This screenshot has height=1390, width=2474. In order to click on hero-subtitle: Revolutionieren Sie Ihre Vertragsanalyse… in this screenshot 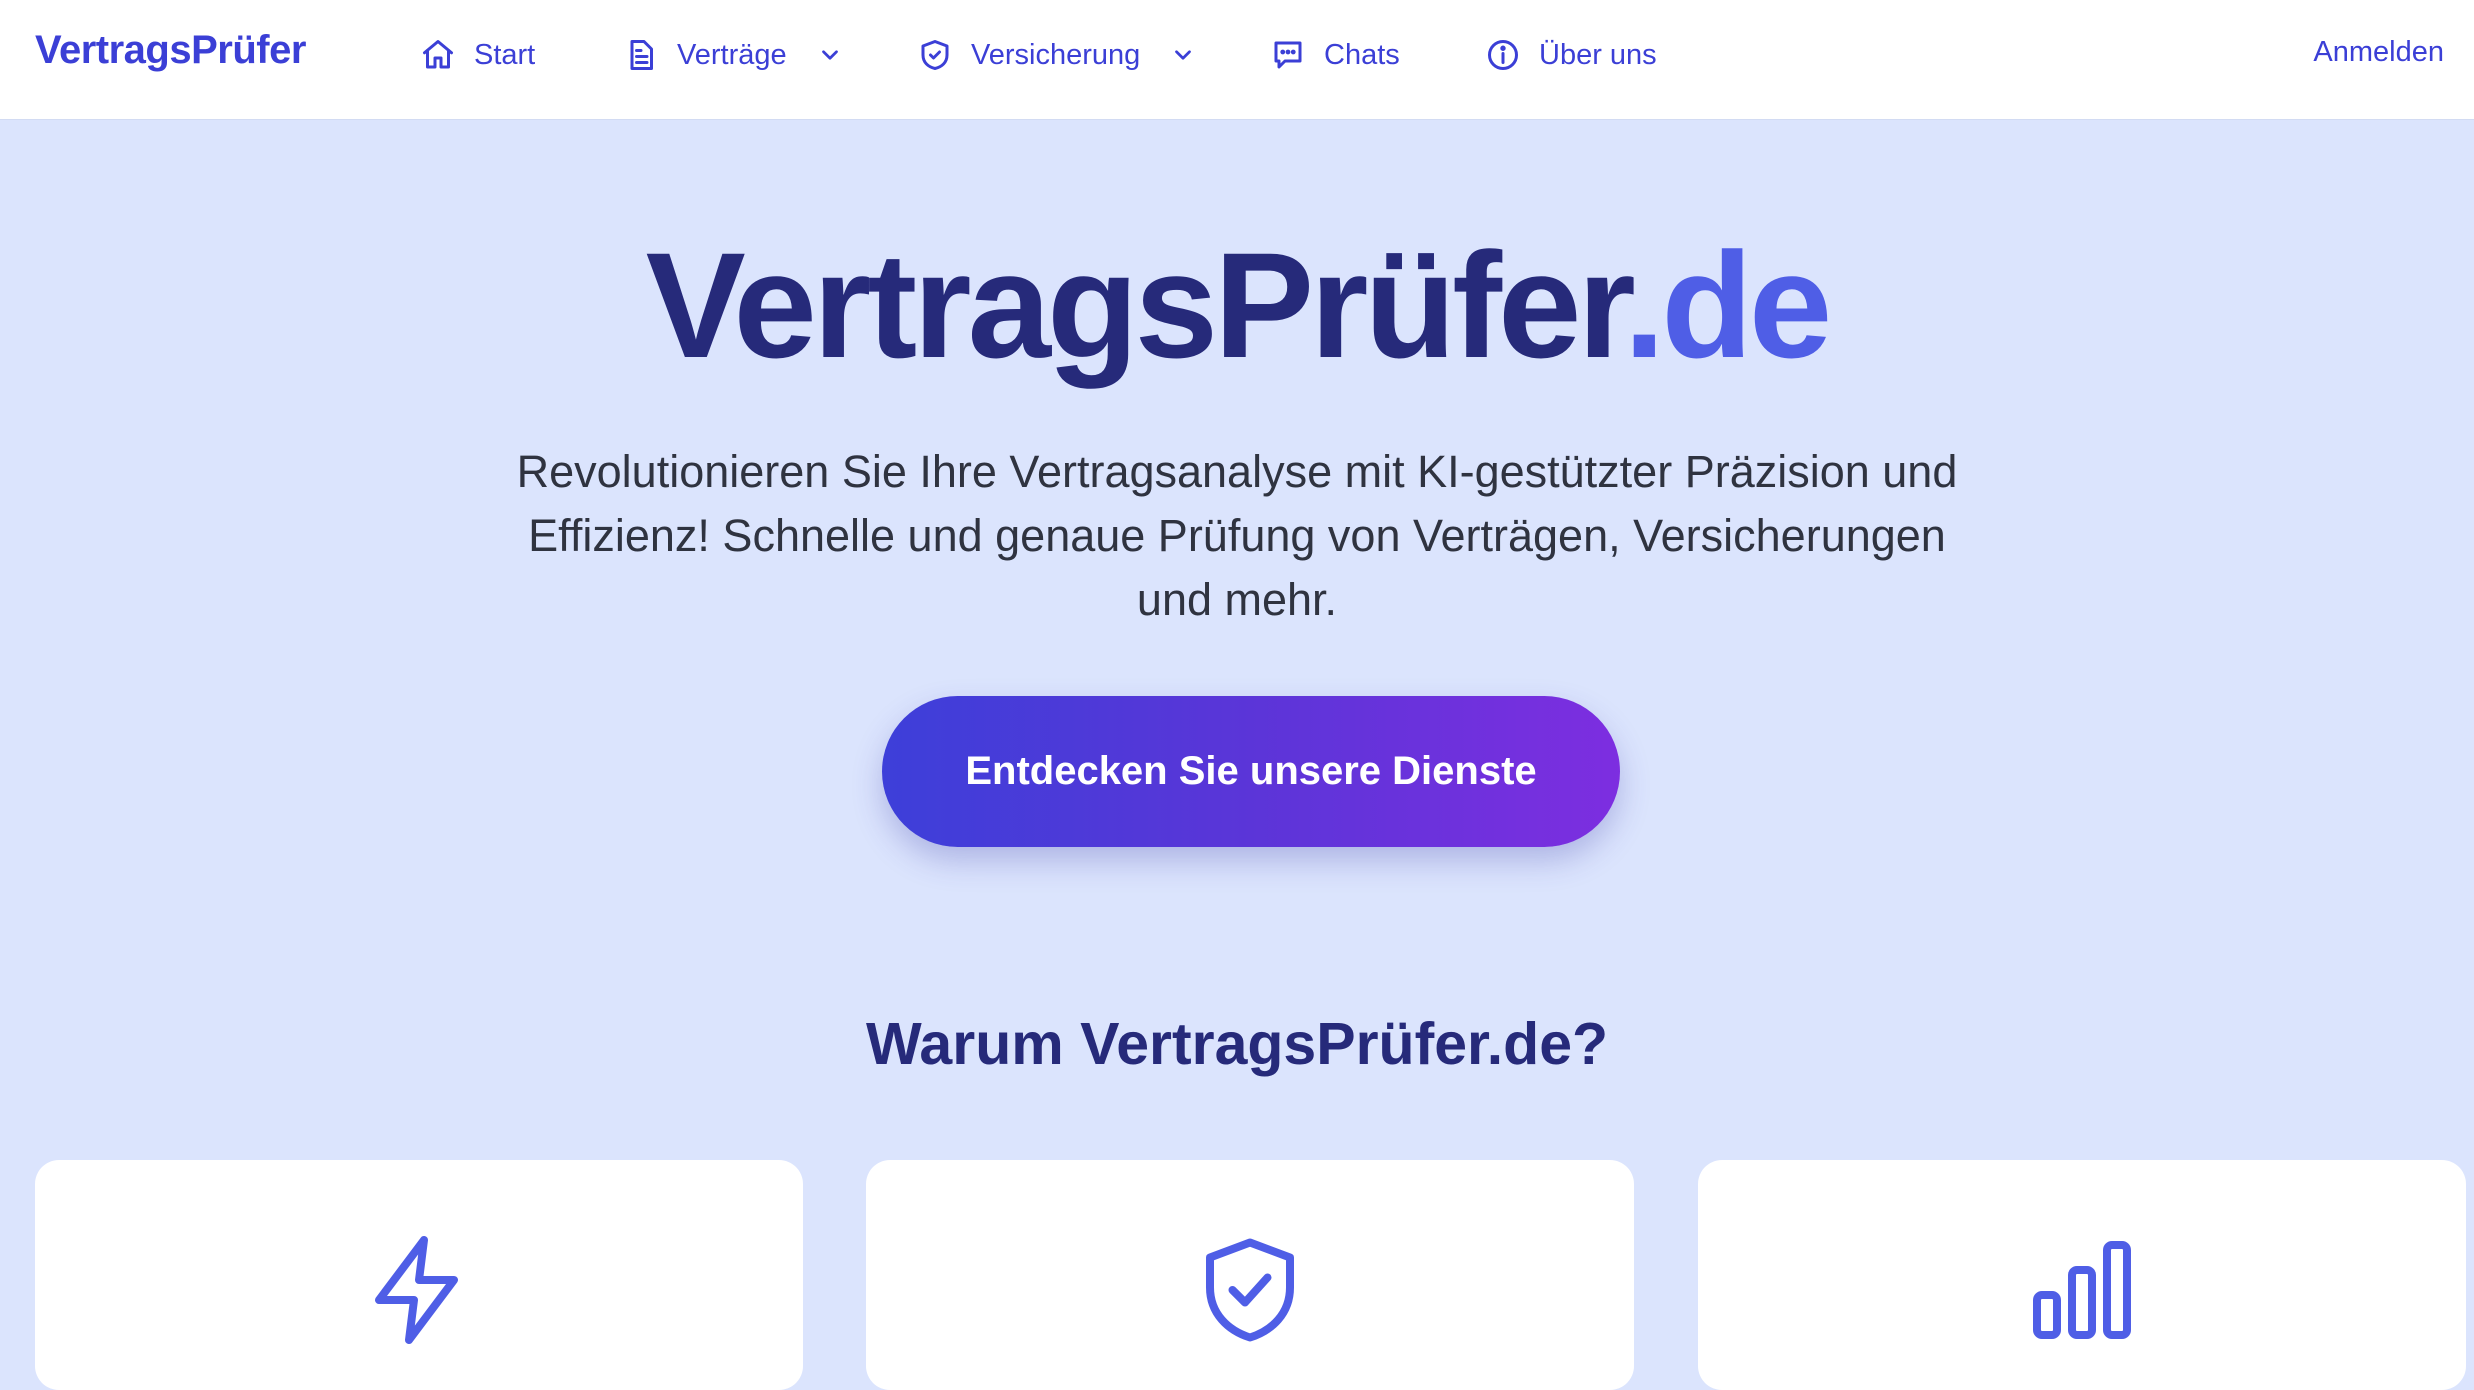, I will do `click(1237, 535)`.